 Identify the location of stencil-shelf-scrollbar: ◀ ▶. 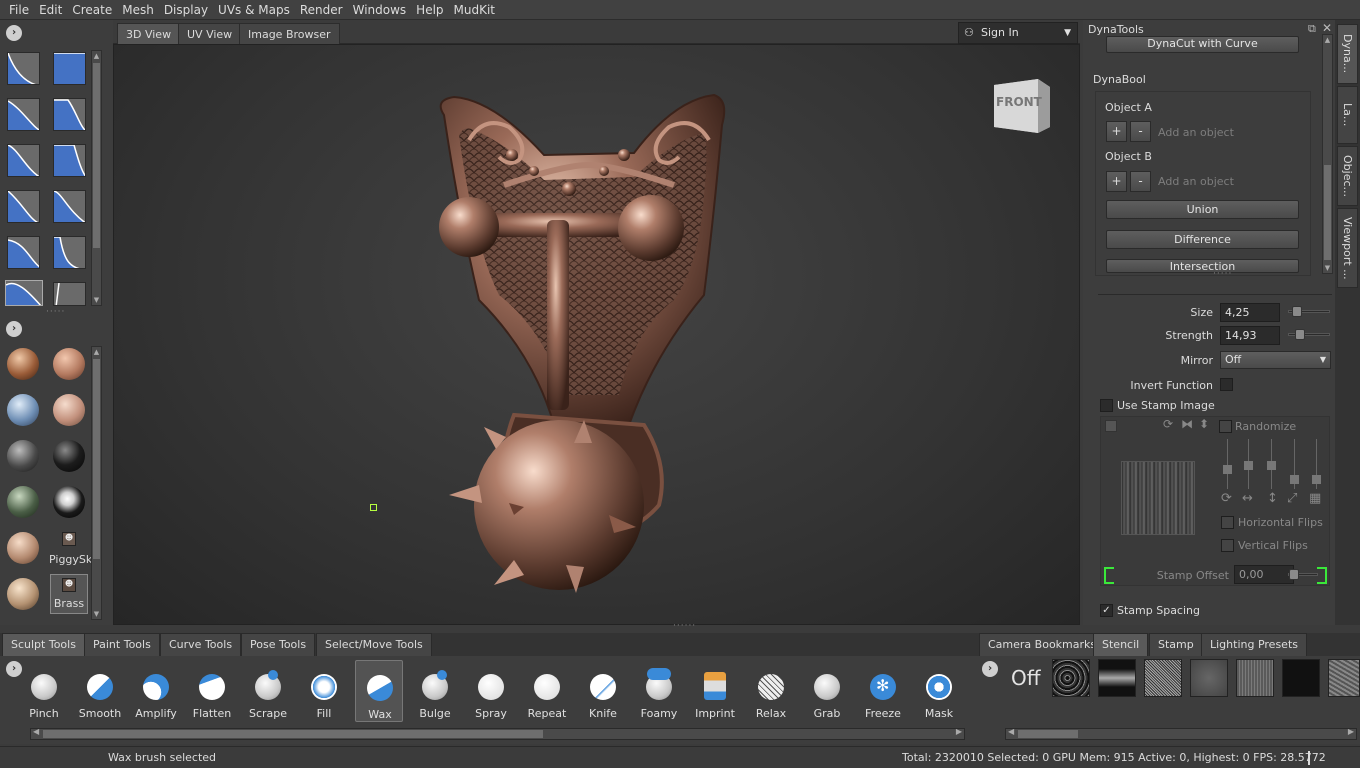
(1181, 733).